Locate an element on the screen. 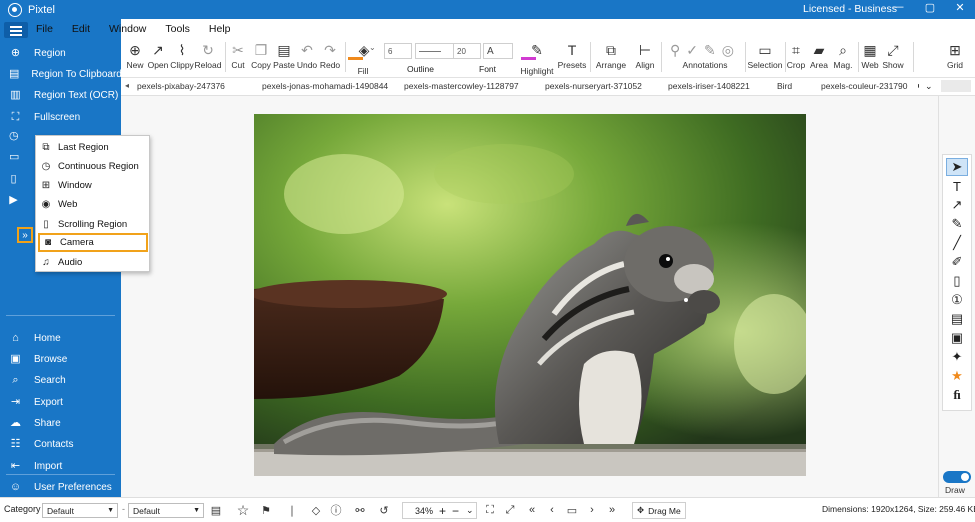 The height and width of the screenshot is (522, 975). minimize-button: — is located at coordinates (898, 7).